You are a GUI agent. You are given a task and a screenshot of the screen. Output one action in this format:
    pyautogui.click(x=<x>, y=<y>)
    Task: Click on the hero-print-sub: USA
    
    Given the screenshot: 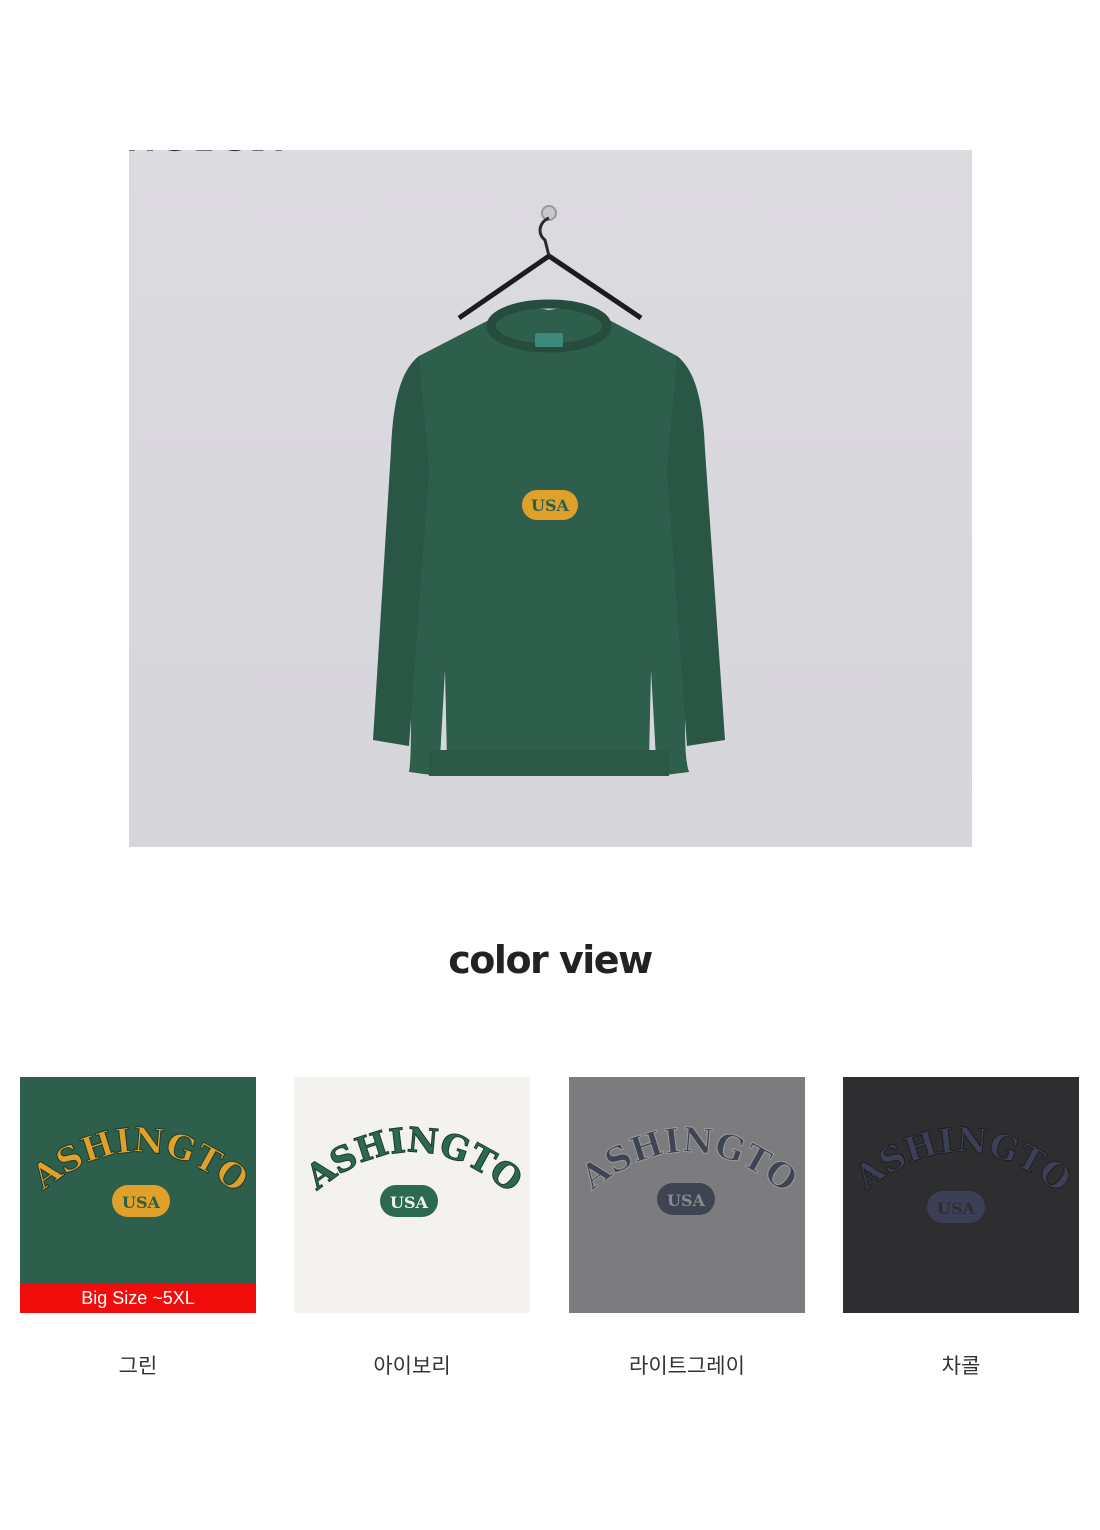 What is the action you would take?
    pyautogui.click(x=550, y=505)
    